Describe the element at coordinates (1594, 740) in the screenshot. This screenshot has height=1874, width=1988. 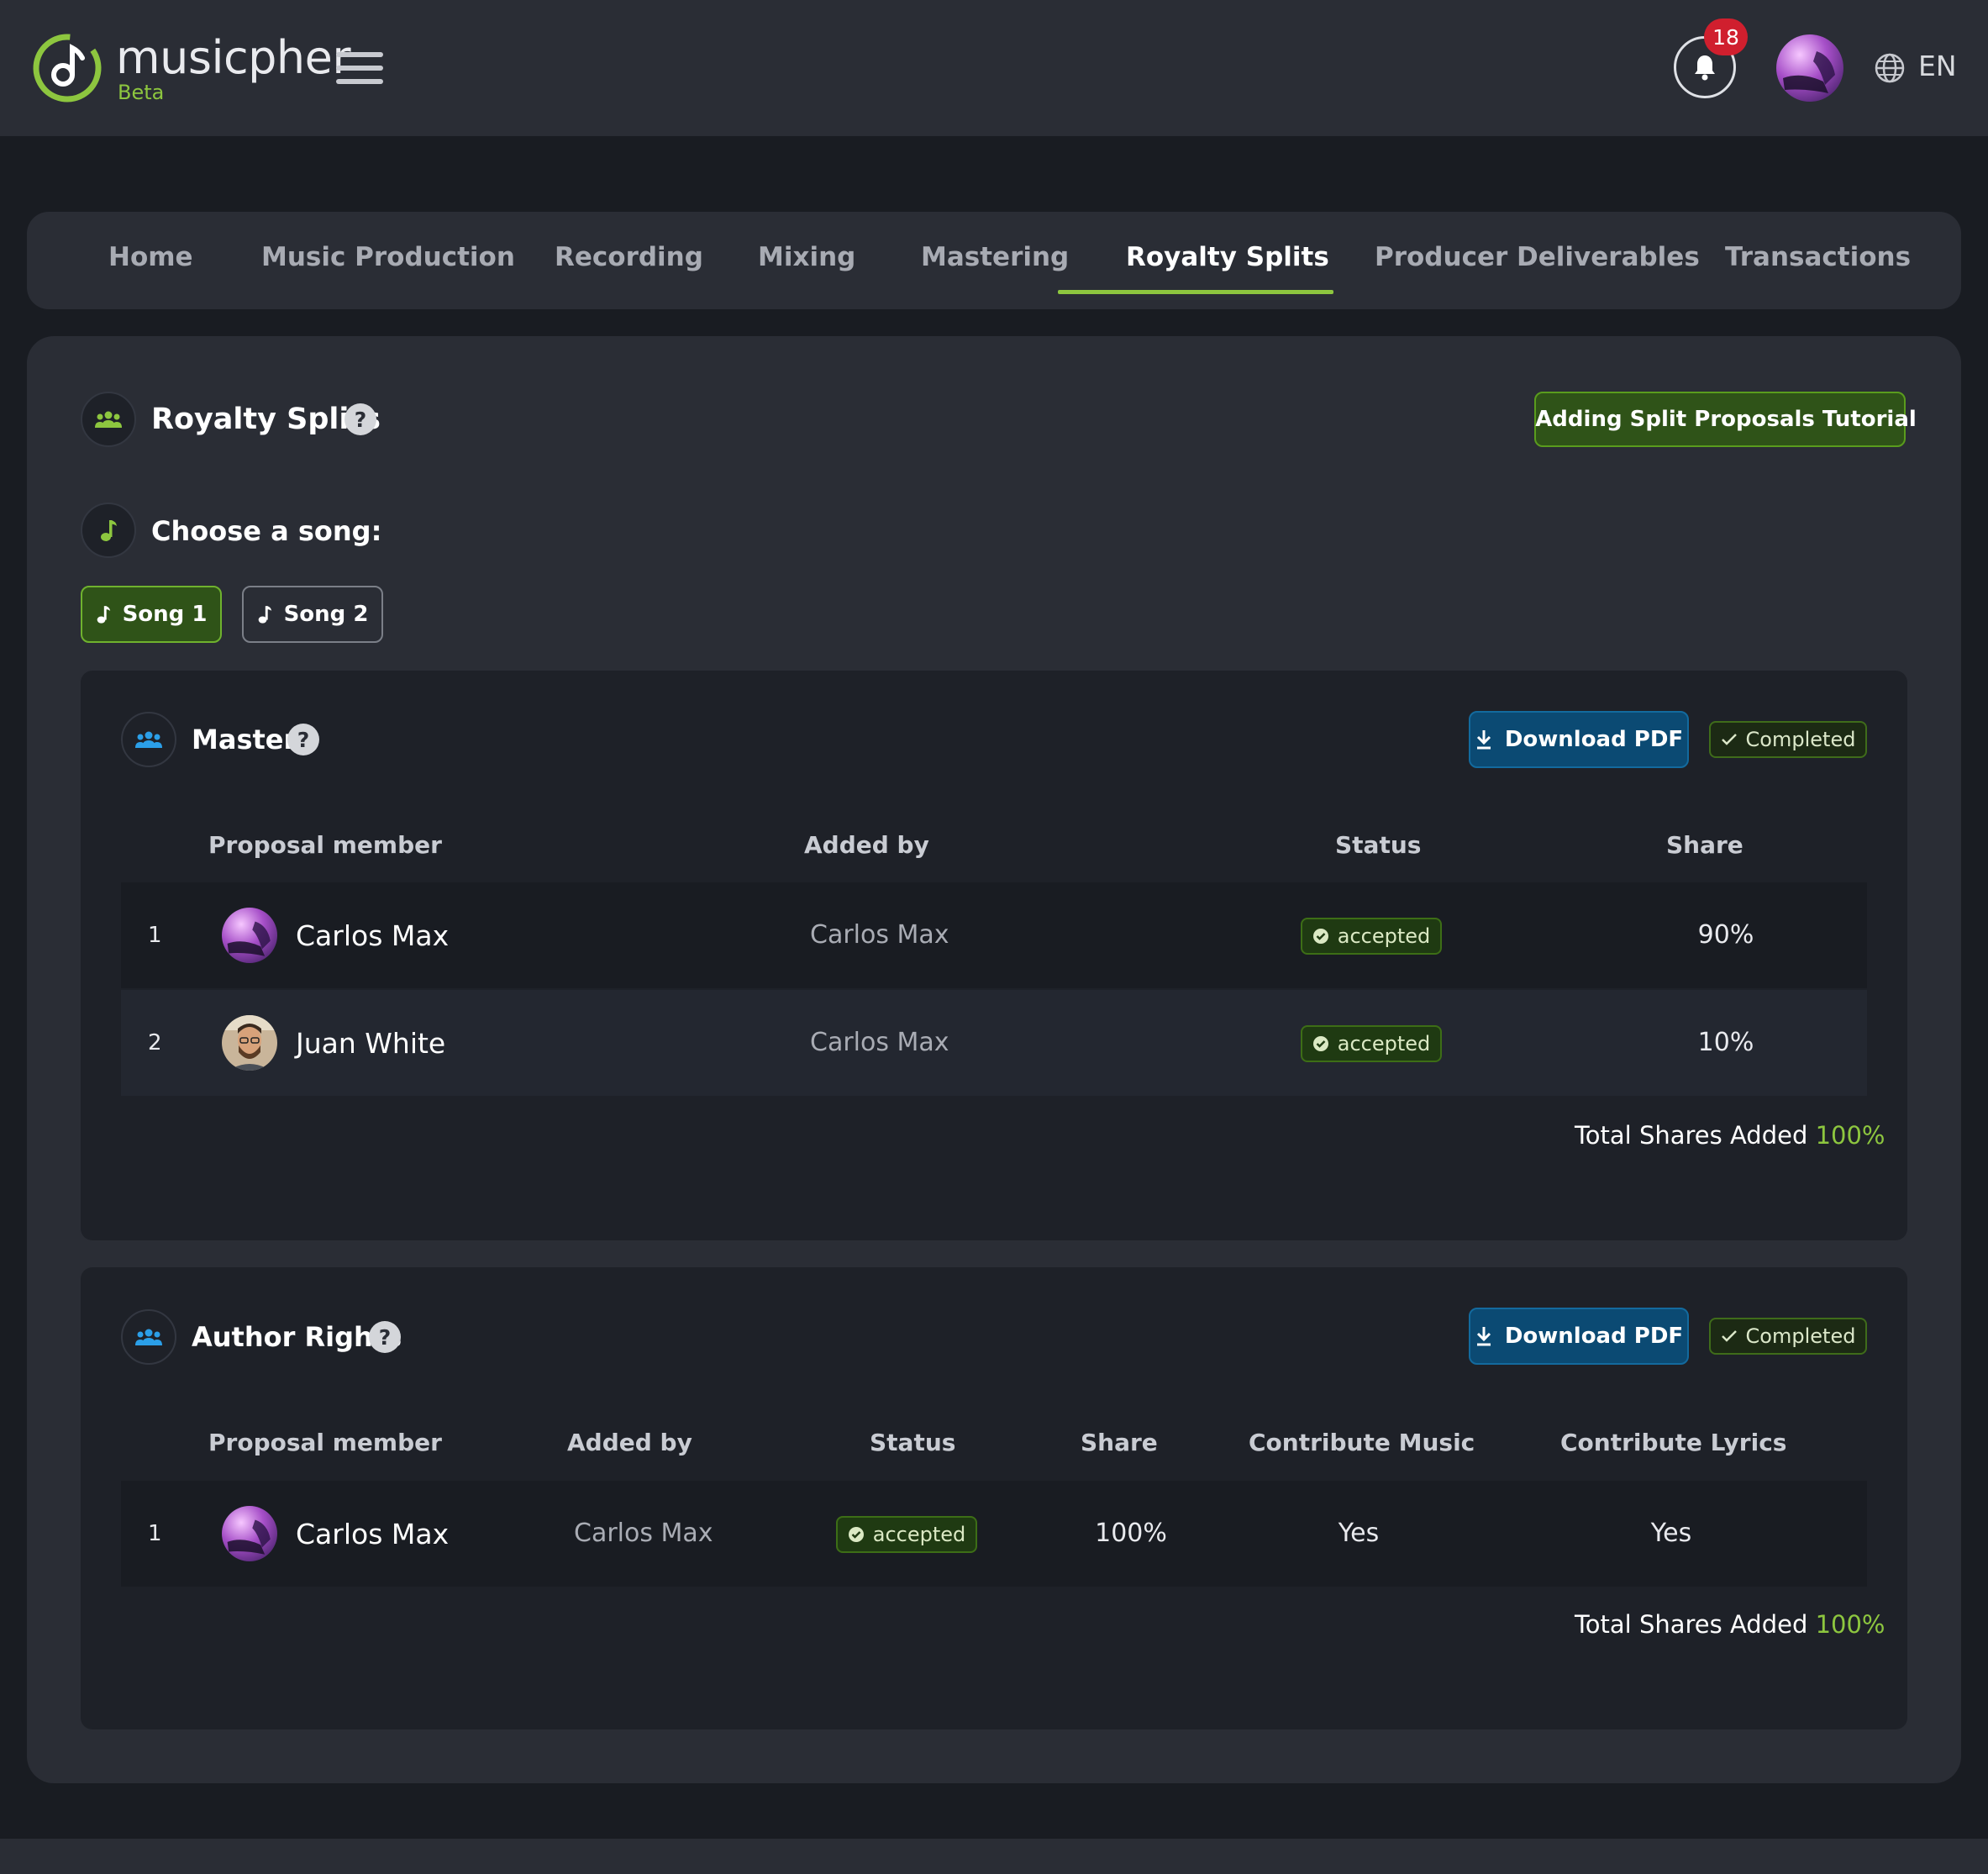
I see `master-download-label: Download PDF` at that location.